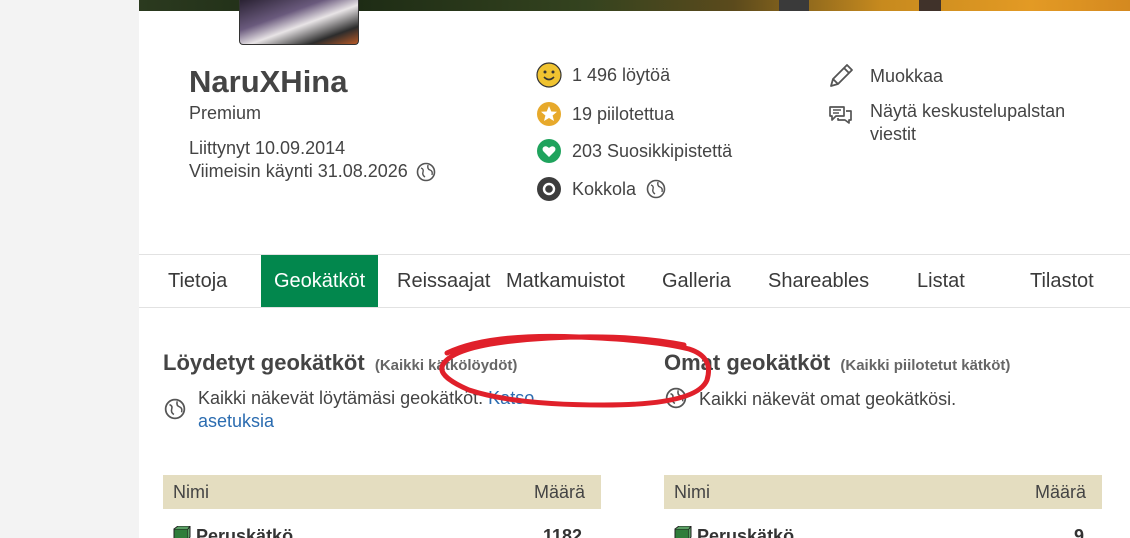  Describe the element at coordinates (883, 492) in the screenshot. I see `owned-table-header: Nimi Määrä` at that location.